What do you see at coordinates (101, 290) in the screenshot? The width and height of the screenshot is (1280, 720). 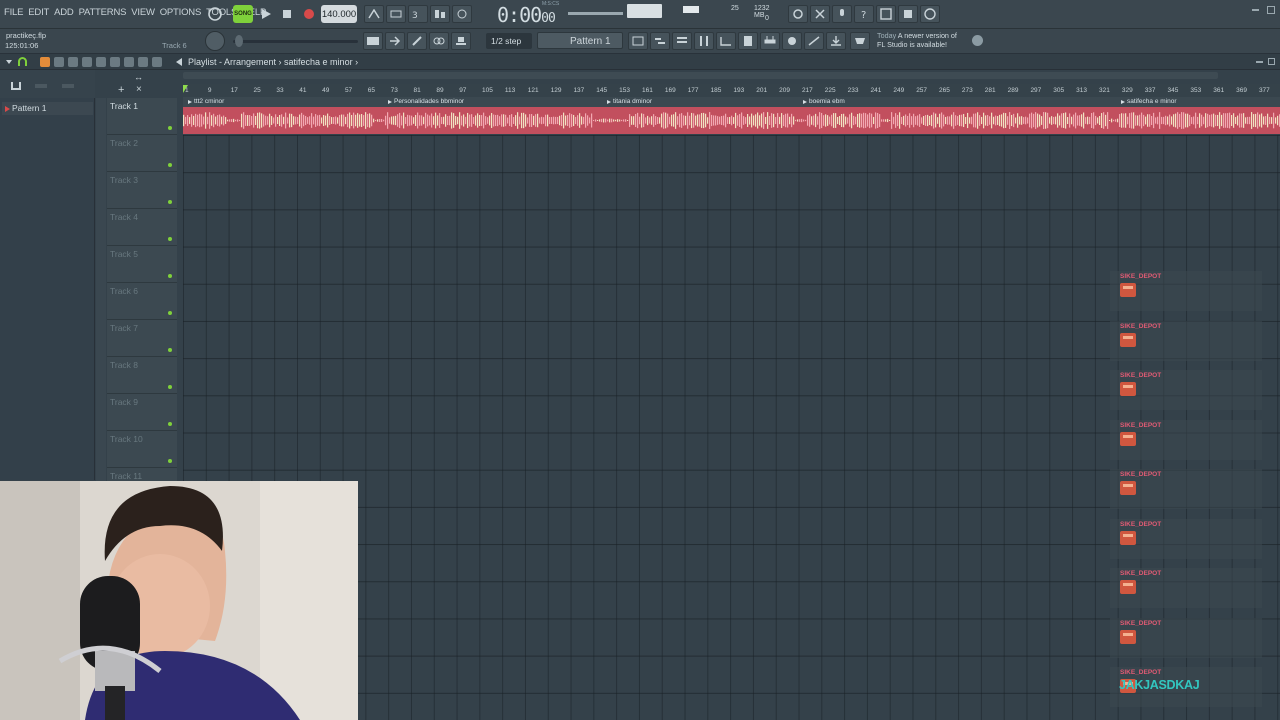 I see `picker-scrollbar` at bounding box center [101, 290].